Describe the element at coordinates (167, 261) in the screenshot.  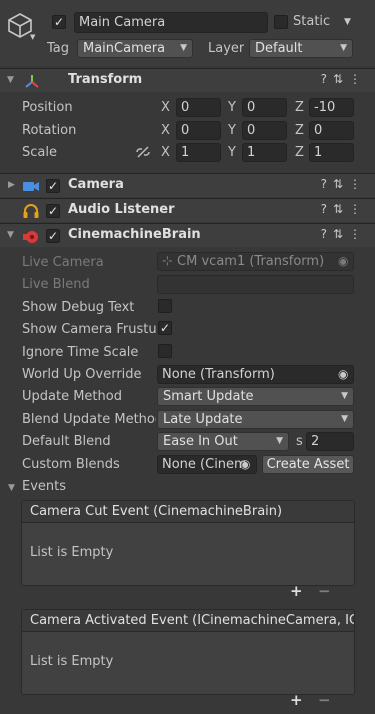
I see `transform-object-icon: ⊹` at that location.